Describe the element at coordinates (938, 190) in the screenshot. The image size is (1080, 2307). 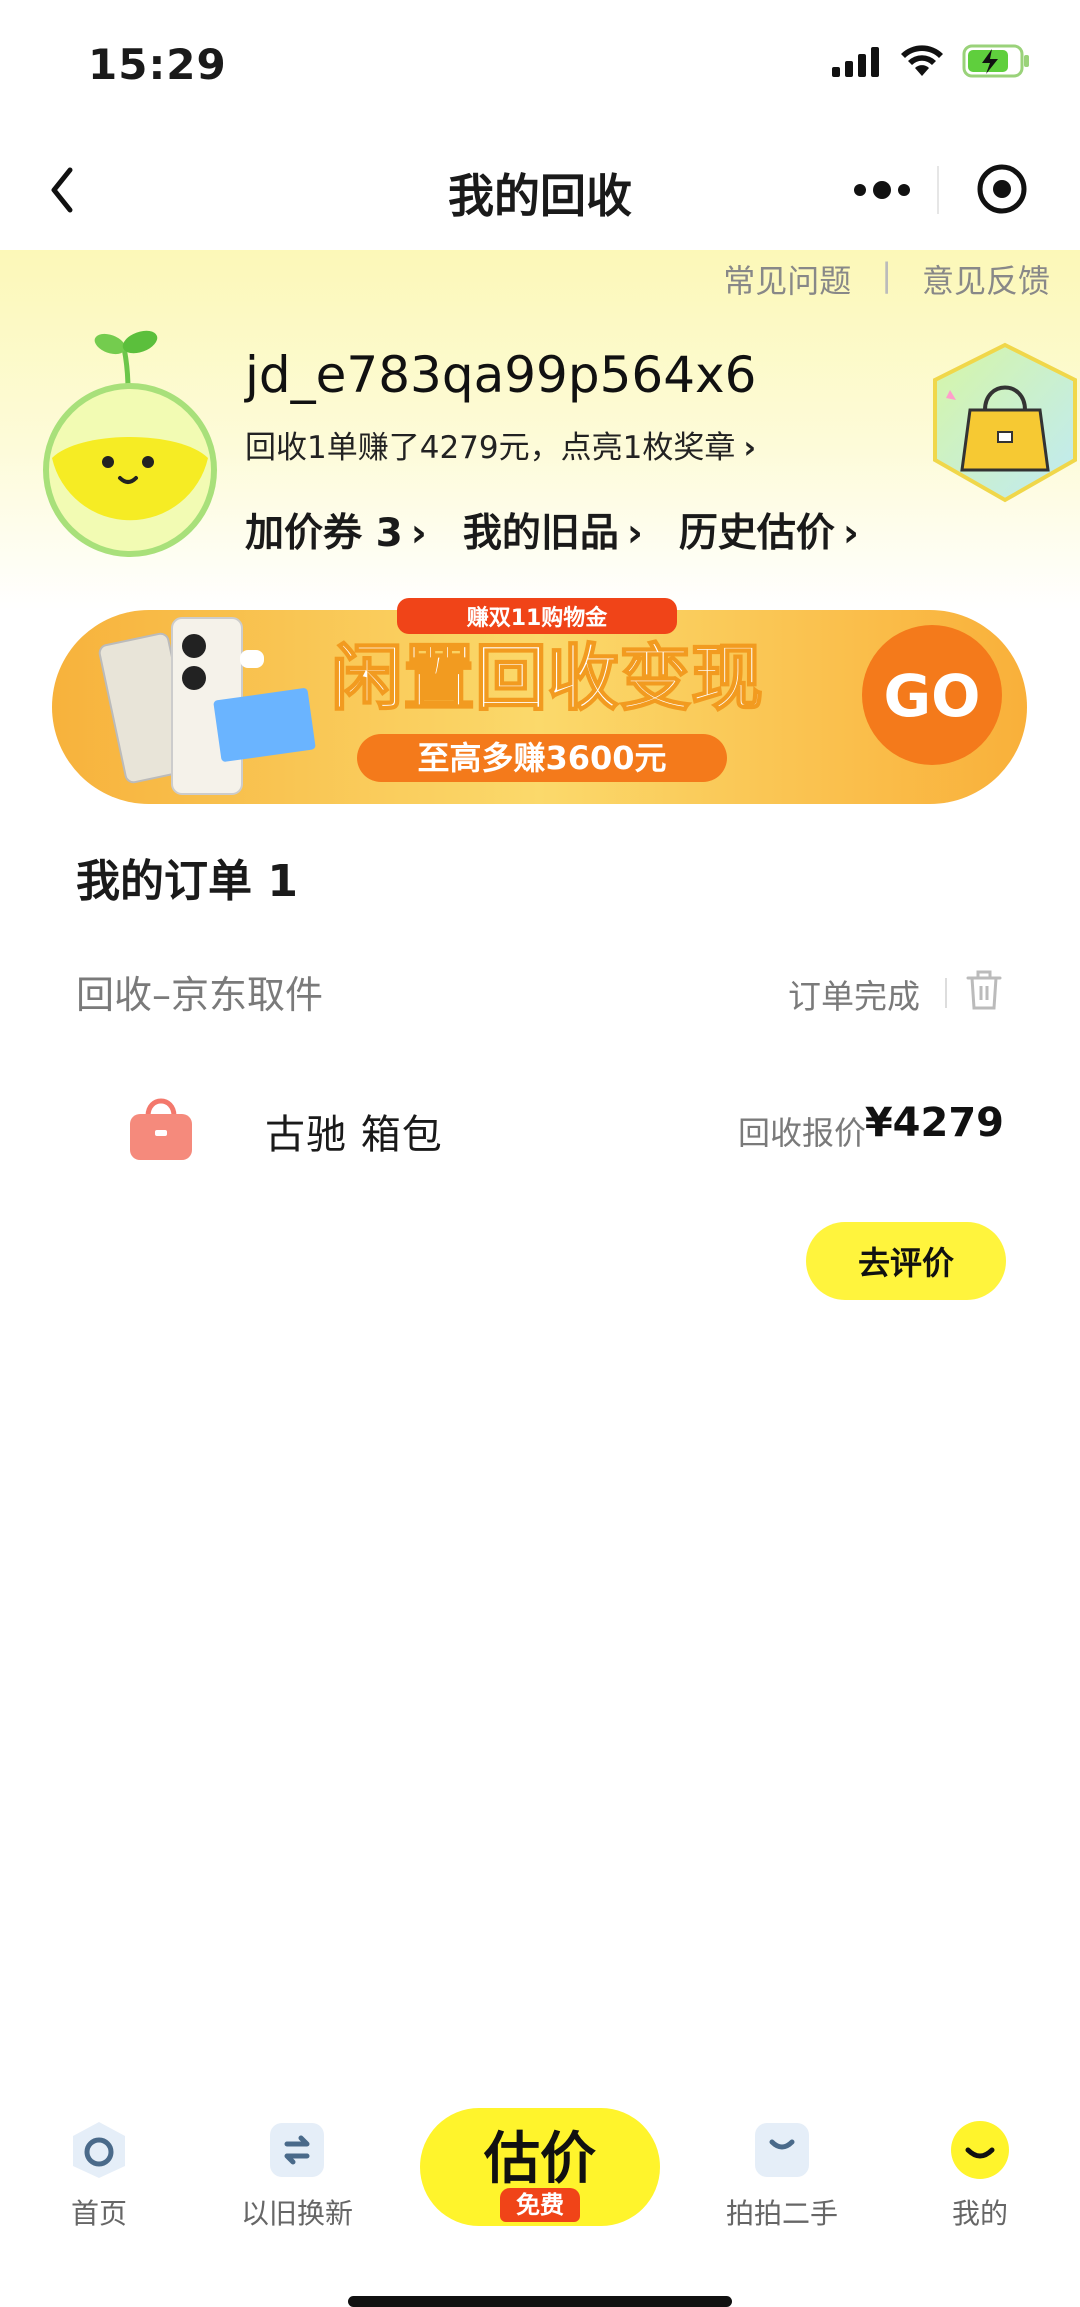
I see `nav-divider` at that location.